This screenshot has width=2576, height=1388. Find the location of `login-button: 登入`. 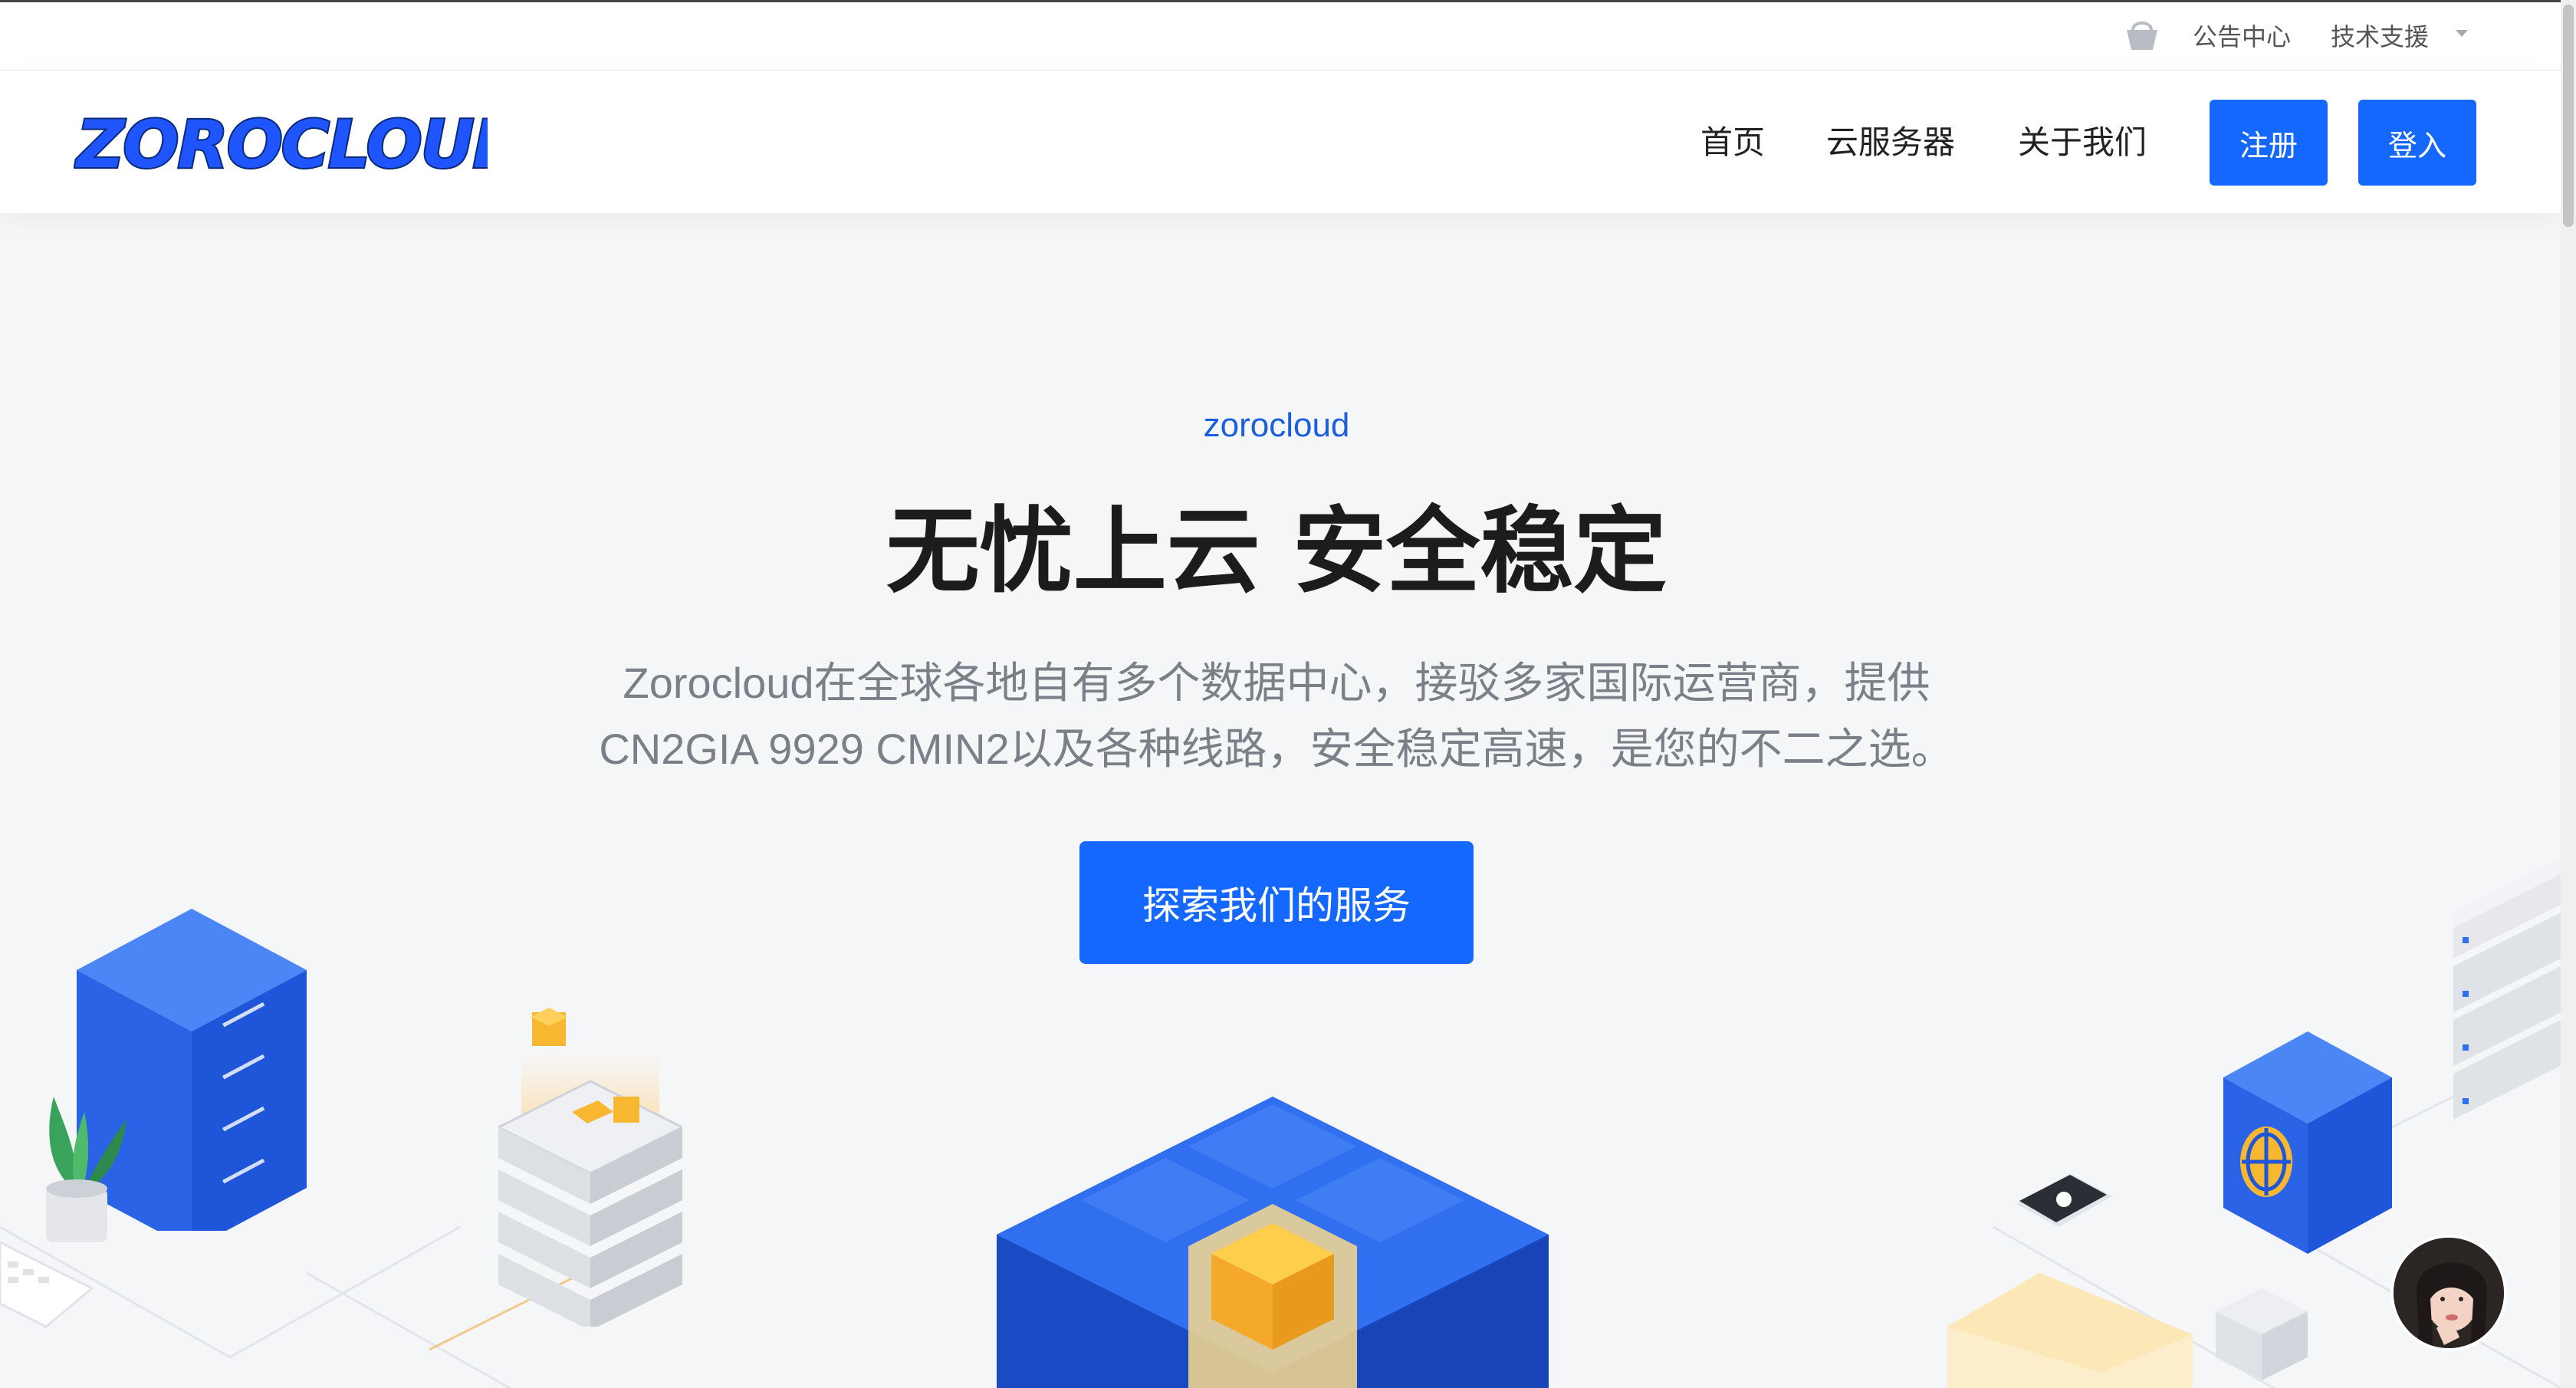

login-button: 登入 is located at coordinates (2417, 143).